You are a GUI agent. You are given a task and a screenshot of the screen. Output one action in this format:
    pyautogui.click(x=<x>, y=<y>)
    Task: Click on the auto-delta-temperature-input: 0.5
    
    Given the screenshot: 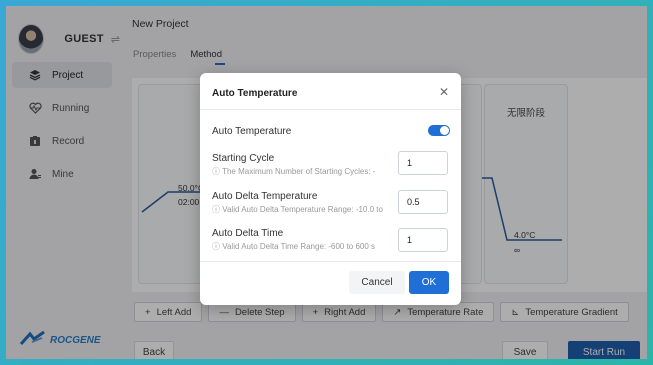 What is the action you would take?
    pyautogui.click(x=423, y=202)
    